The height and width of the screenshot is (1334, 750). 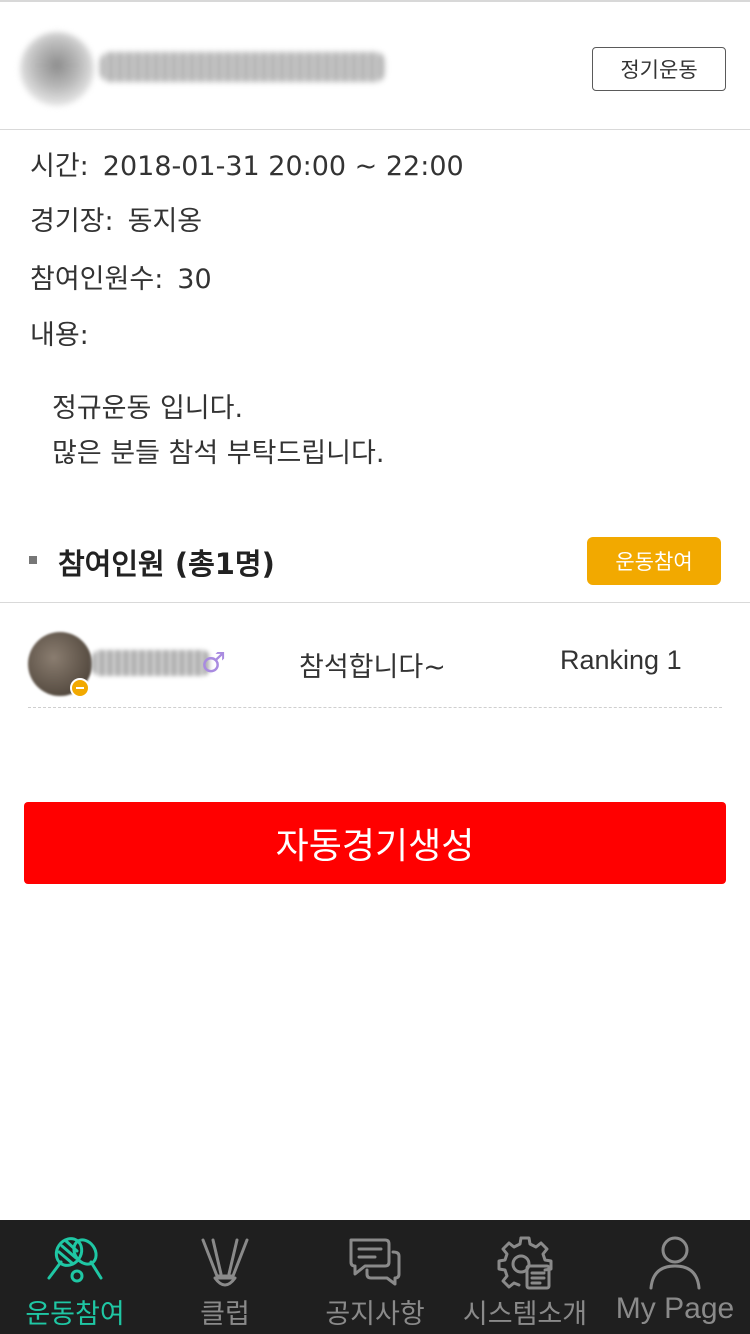 I want to click on host-avatar, so click(x=57, y=69).